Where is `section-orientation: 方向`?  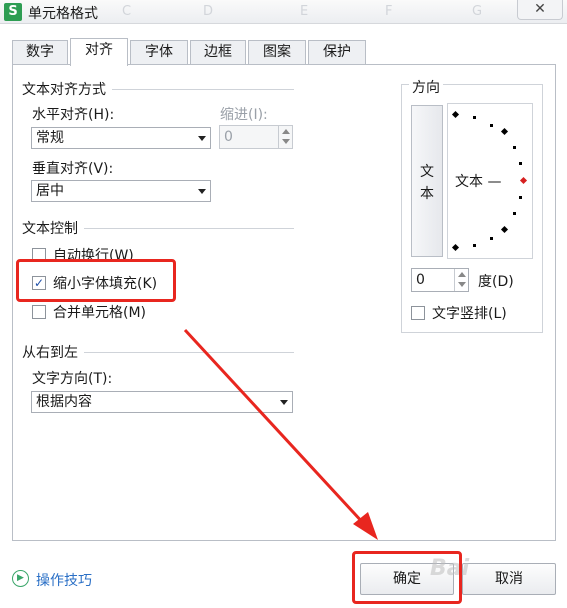 section-orientation: 方向 is located at coordinates (426, 87).